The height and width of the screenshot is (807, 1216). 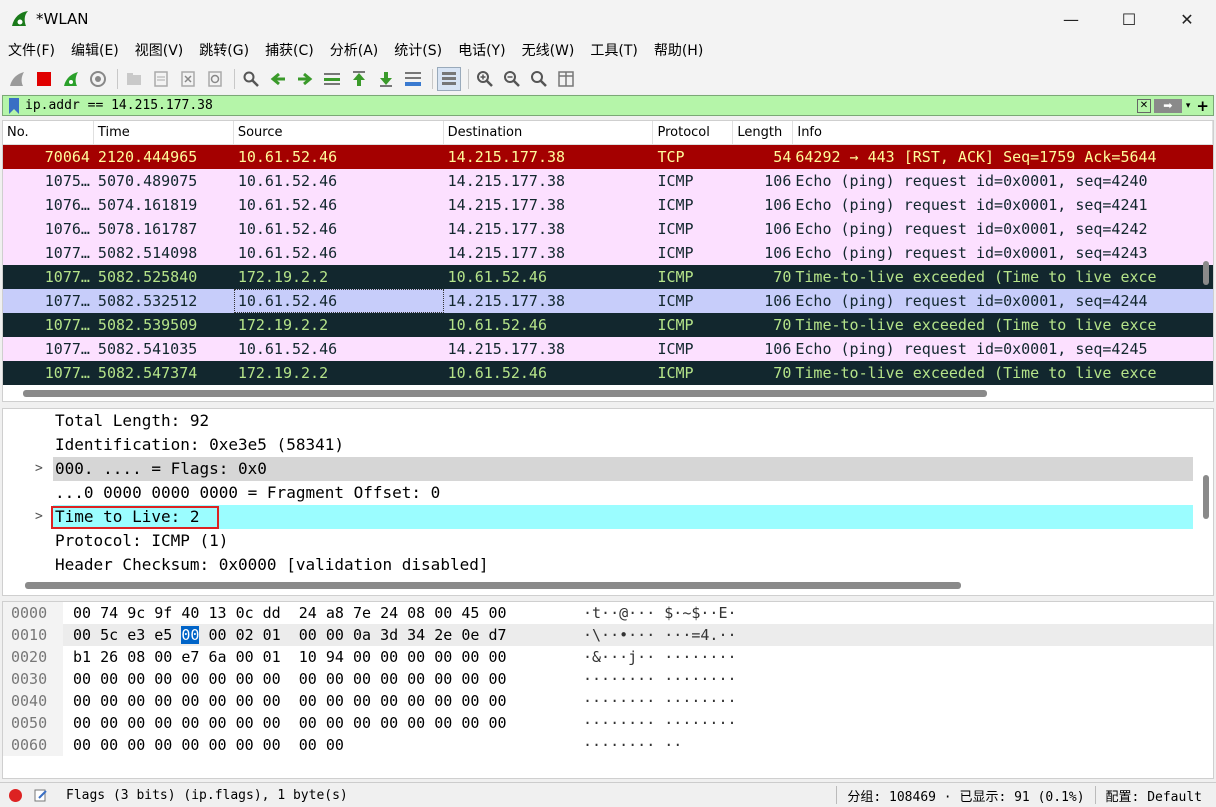 What do you see at coordinates (15, 795) in the screenshot?
I see `capture-status-icon` at bounding box center [15, 795].